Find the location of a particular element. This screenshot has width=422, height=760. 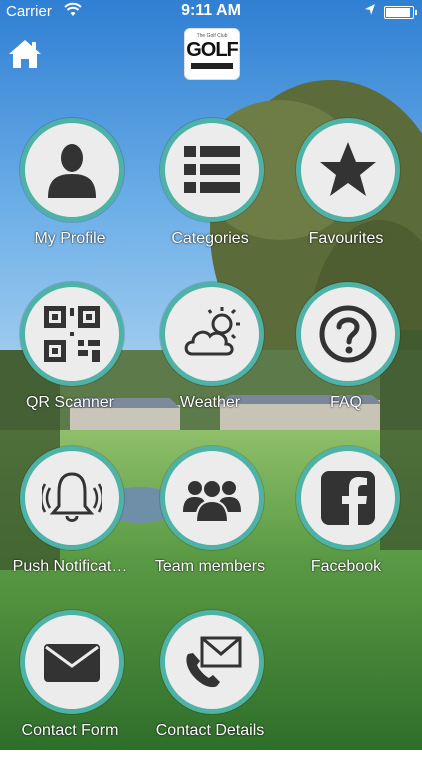

tile-my-profile: My Profile is located at coordinates (70, 193).